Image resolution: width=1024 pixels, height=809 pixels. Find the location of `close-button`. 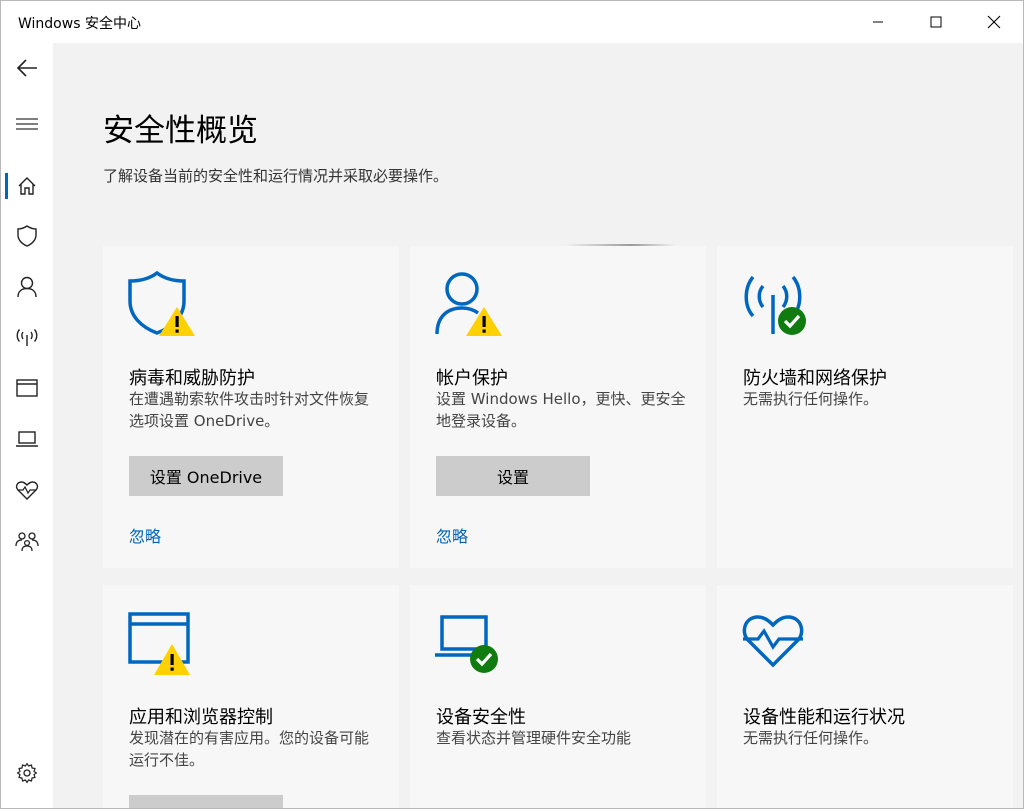

close-button is located at coordinates (994, 22).